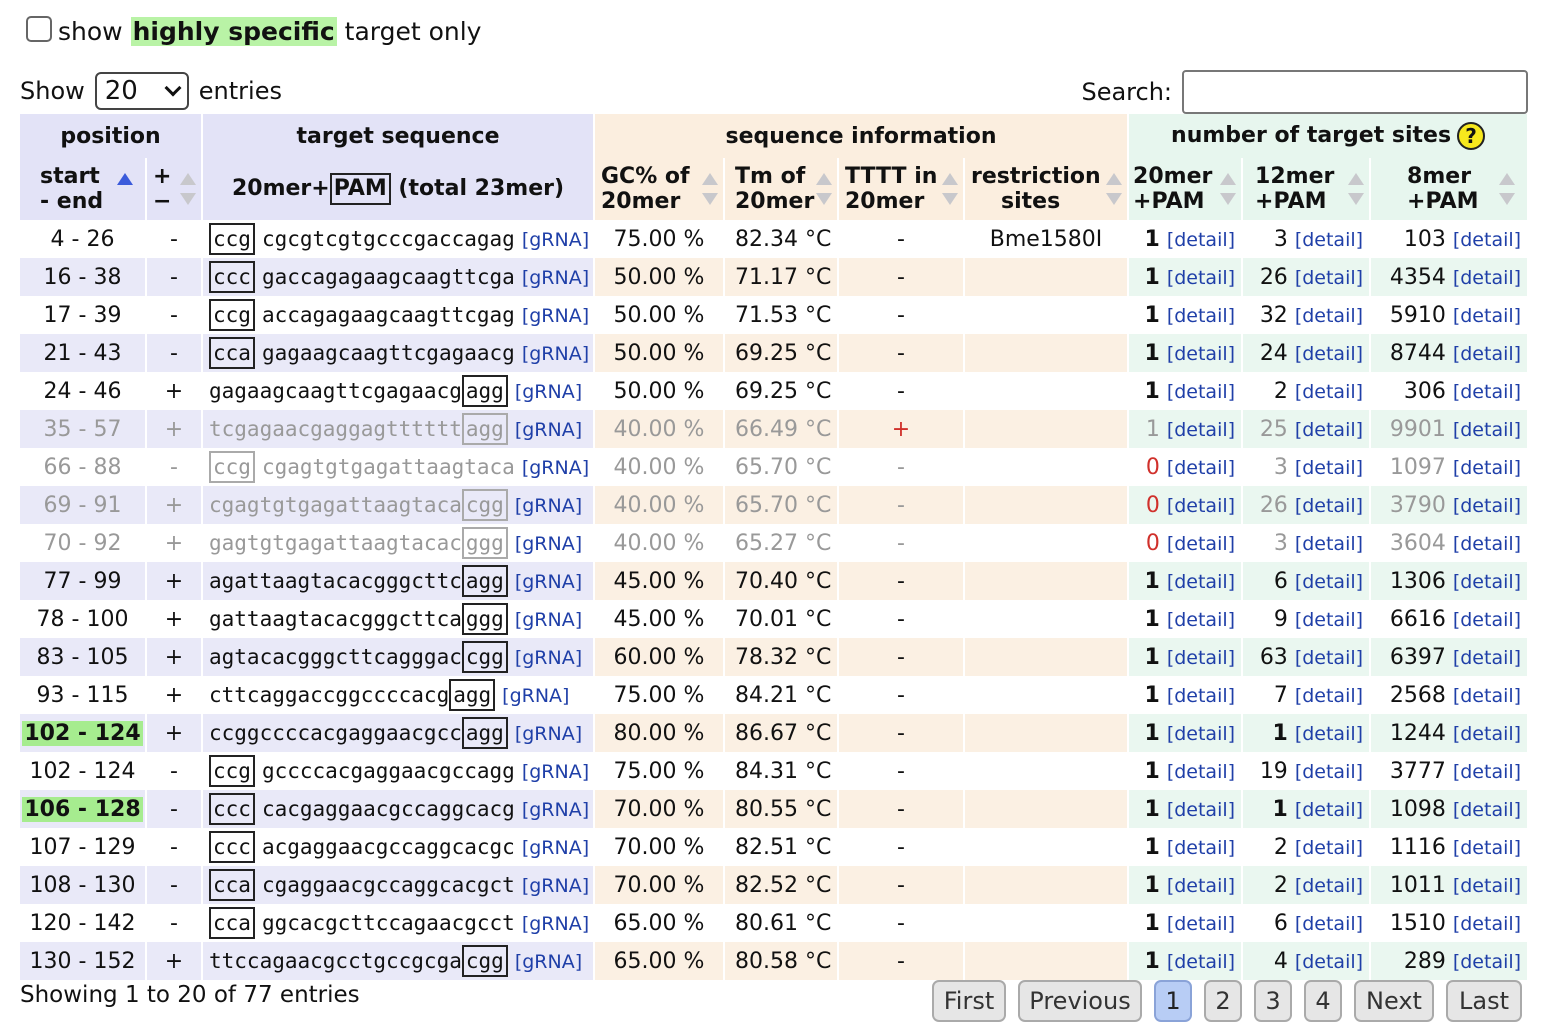  Describe the element at coordinates (1173, 1001) in the screenshot. I see `page-1-button: 1` at that location.